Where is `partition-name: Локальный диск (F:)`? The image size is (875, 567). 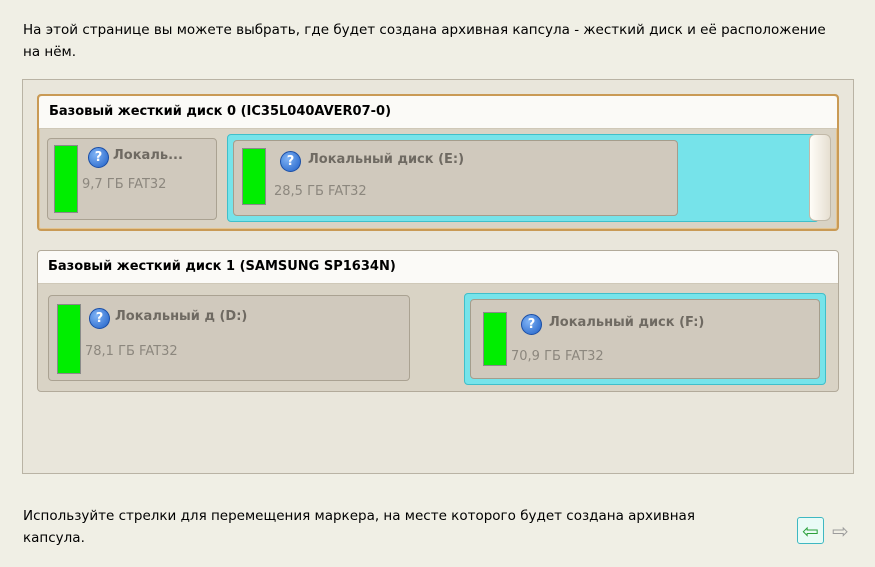 partition-name: Локальный диск (F:) is located at coordinates (627, 322).